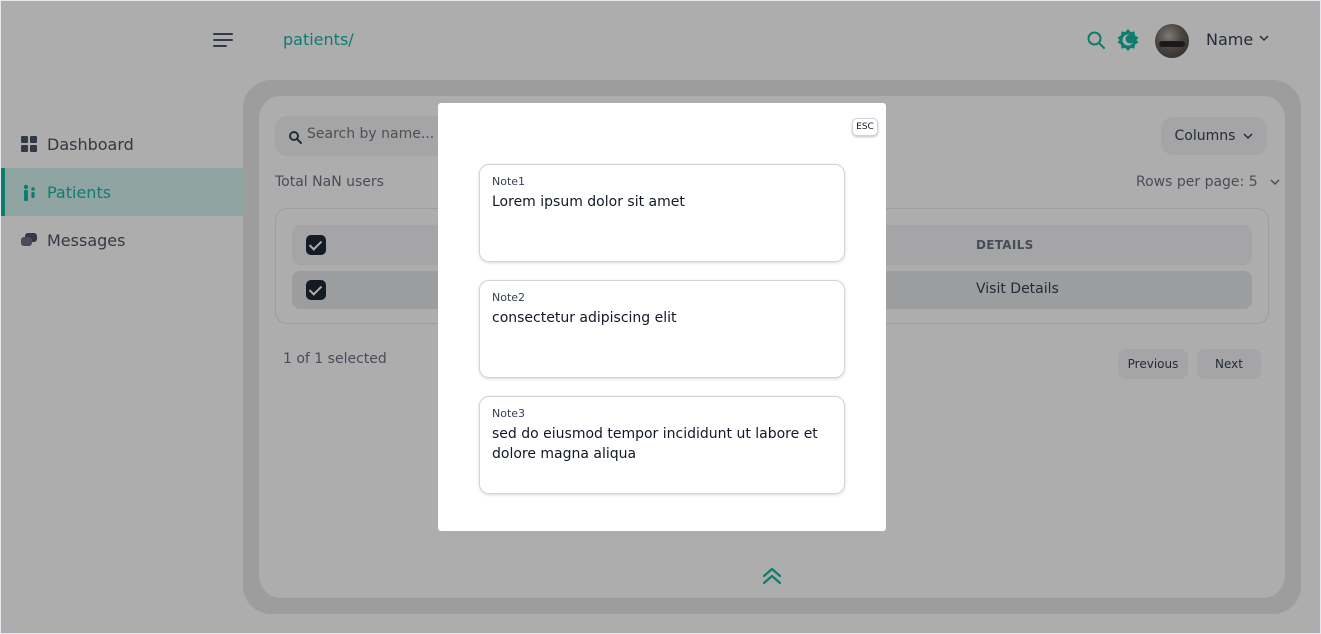  I want to click on note-field-2: Note2 consectetur adipiscing elit, so click(662, 329).